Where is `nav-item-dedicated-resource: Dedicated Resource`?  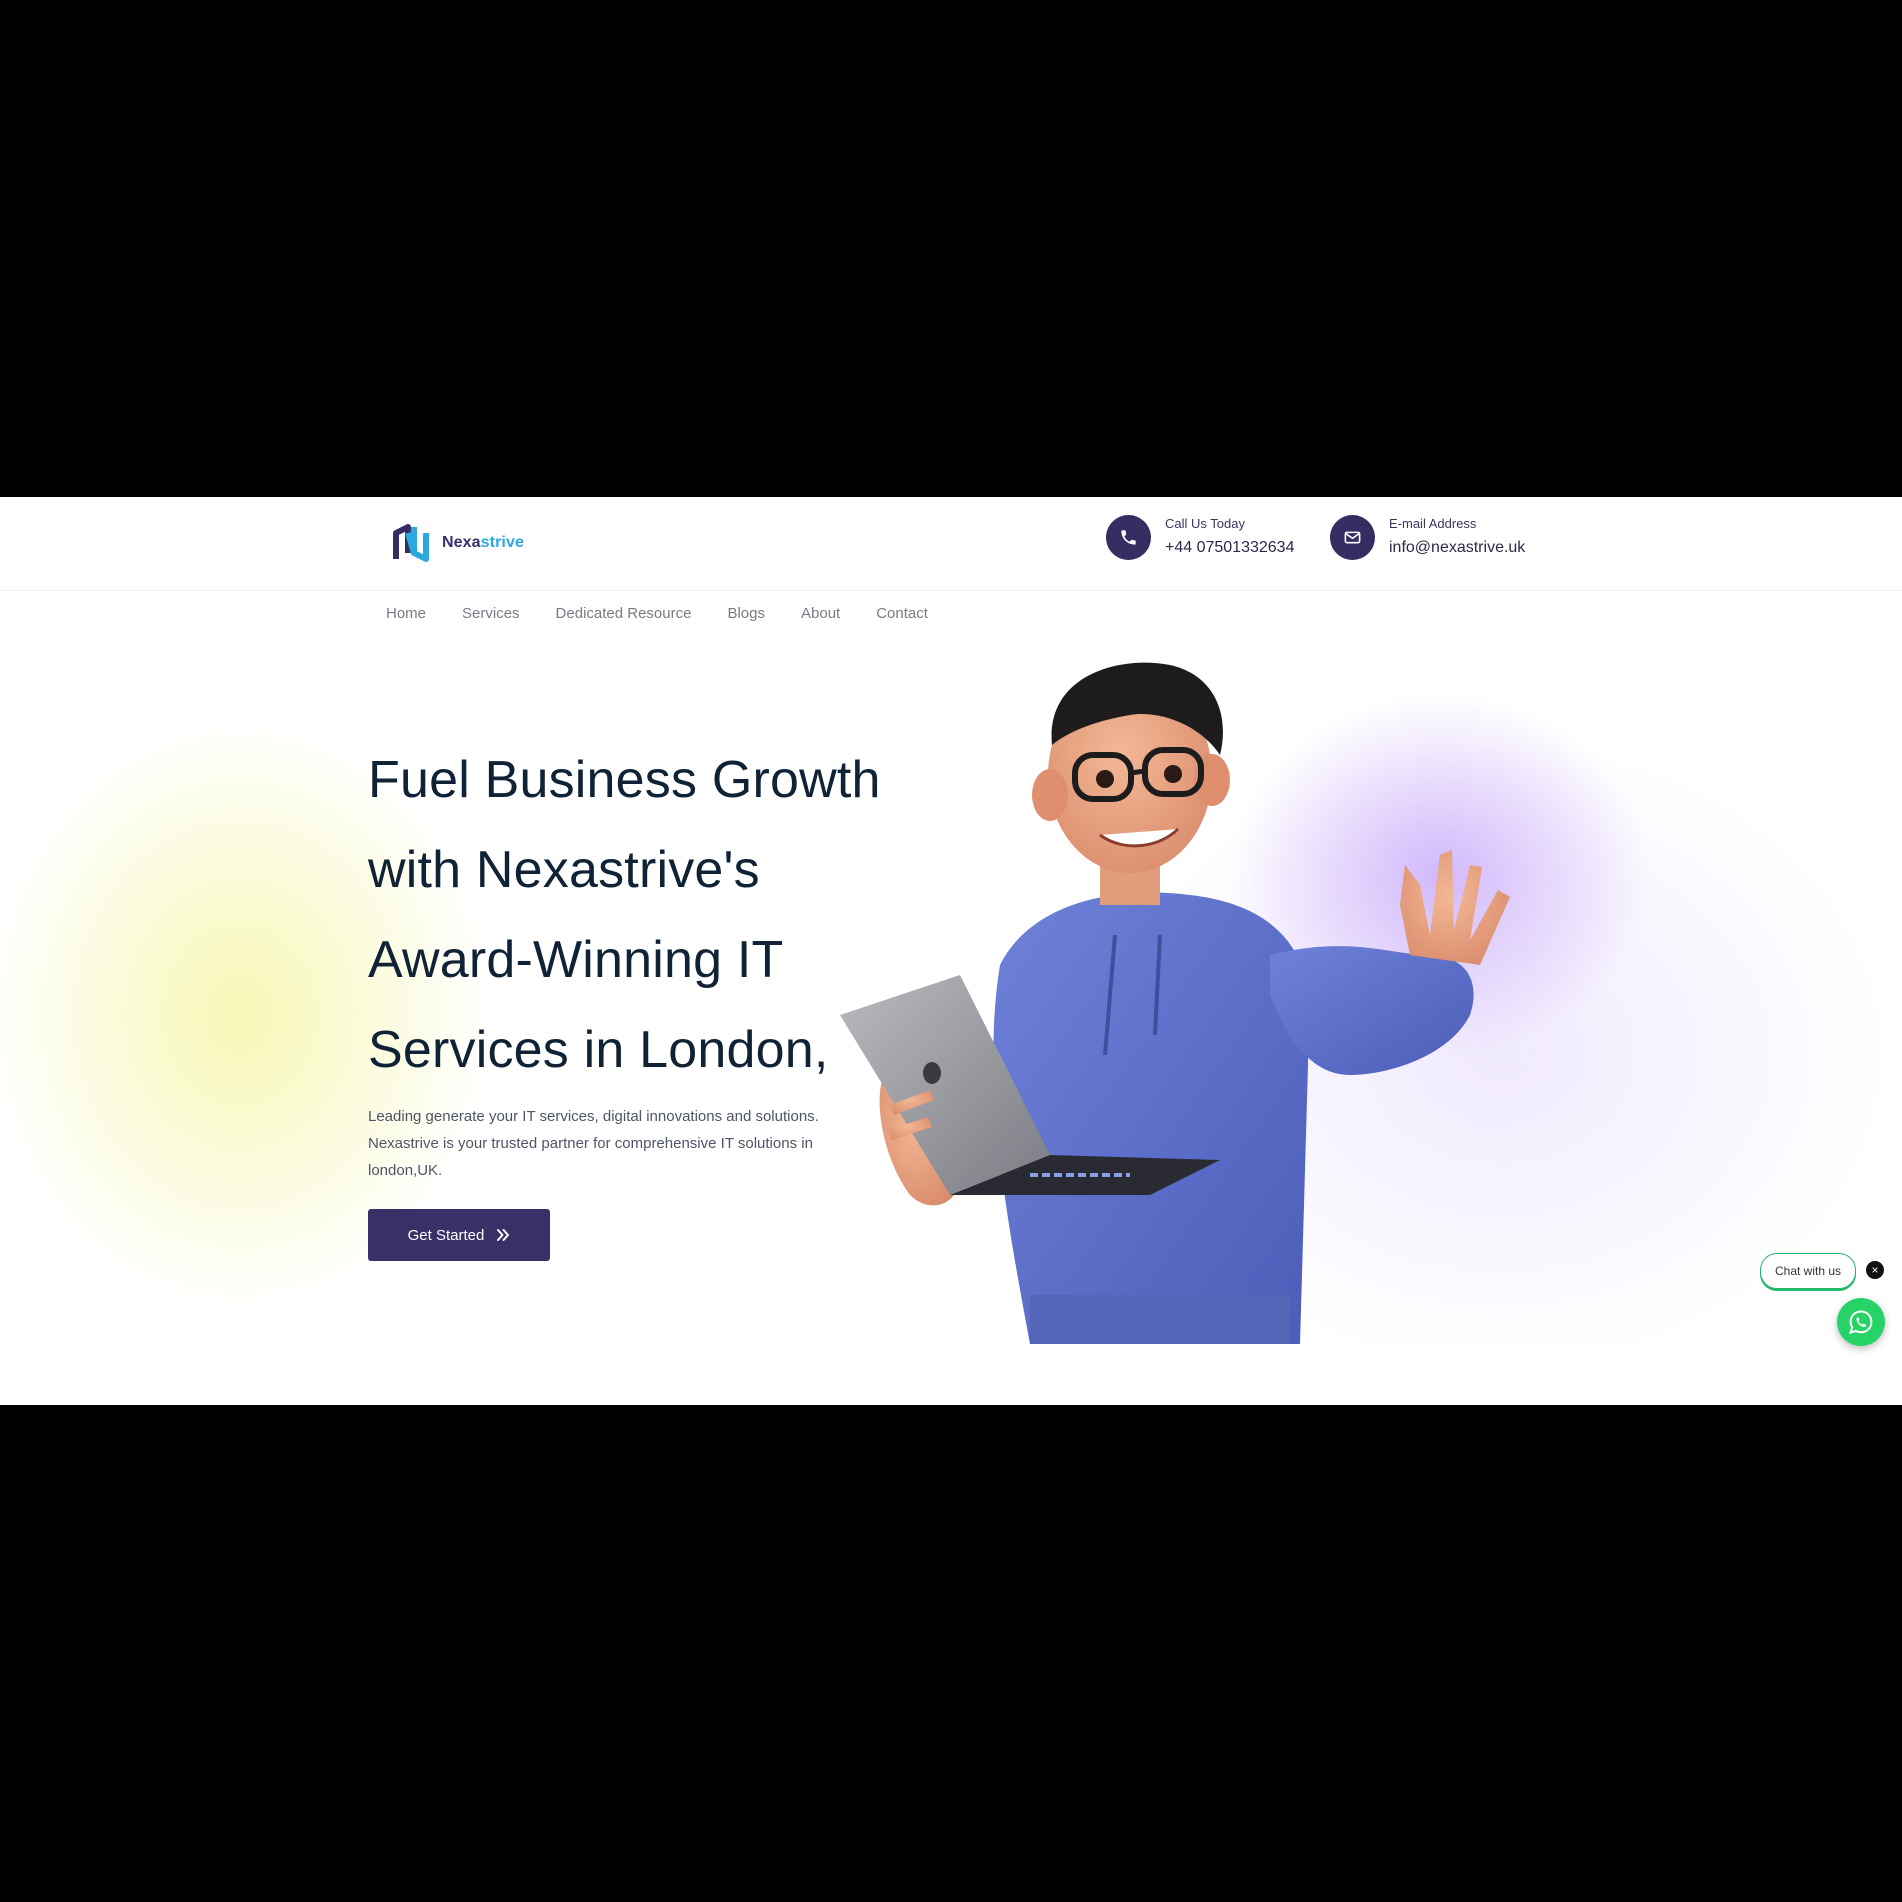 nav-item-dedicated-resource: Dedicated Resource is located at coordinates (624, 613).